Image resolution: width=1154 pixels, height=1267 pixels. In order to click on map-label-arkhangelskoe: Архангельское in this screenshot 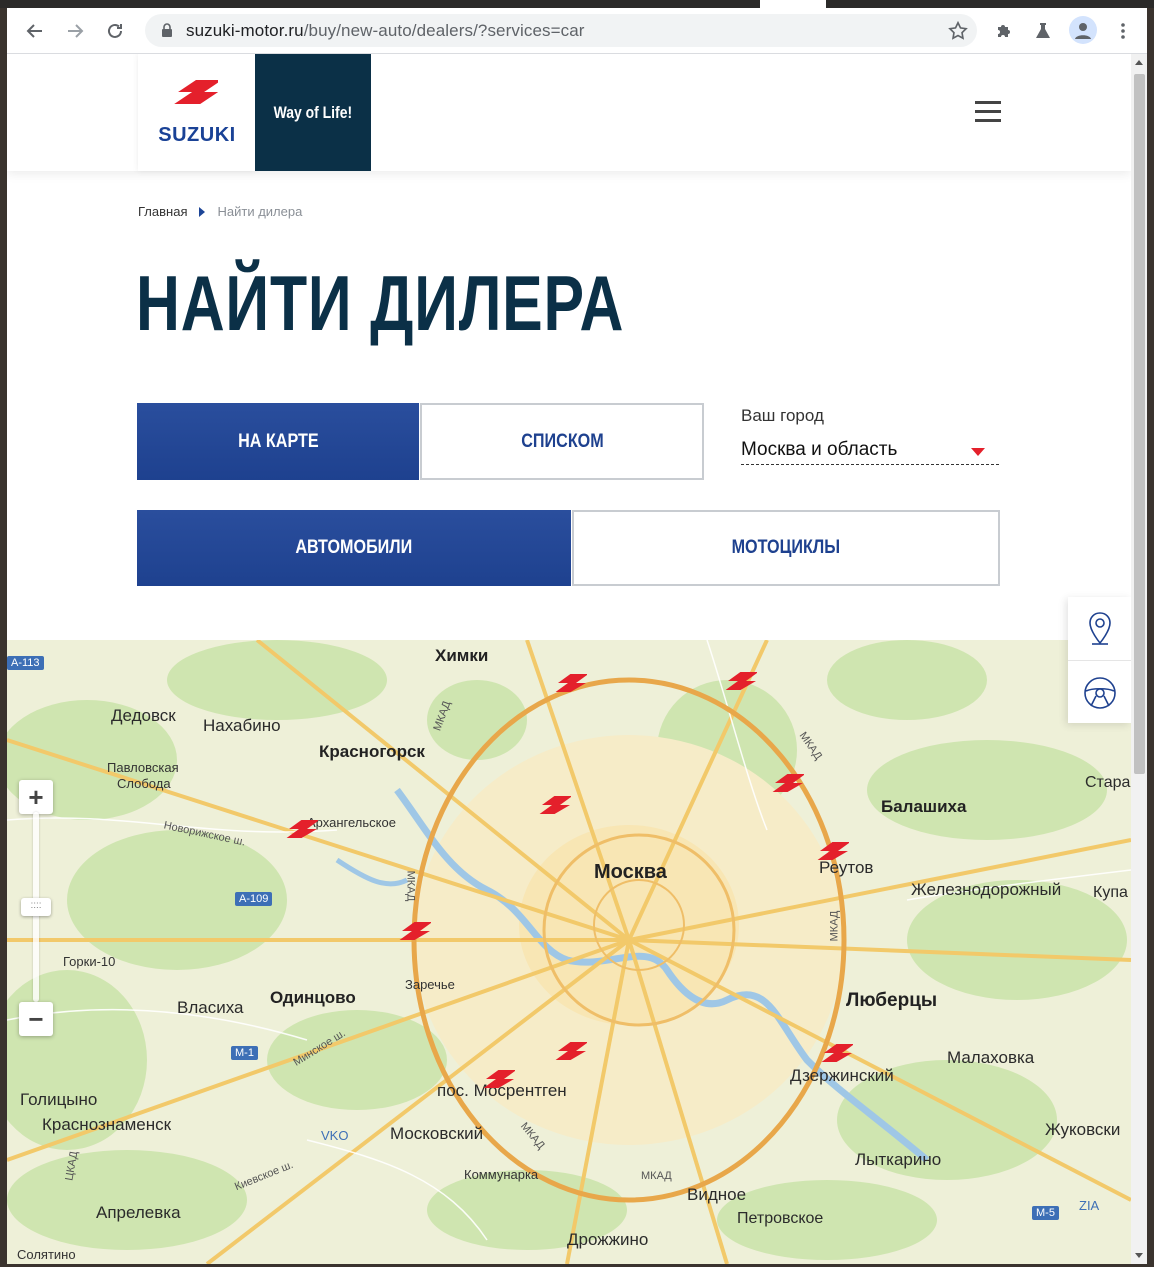, I will do `click(351, 822)`.